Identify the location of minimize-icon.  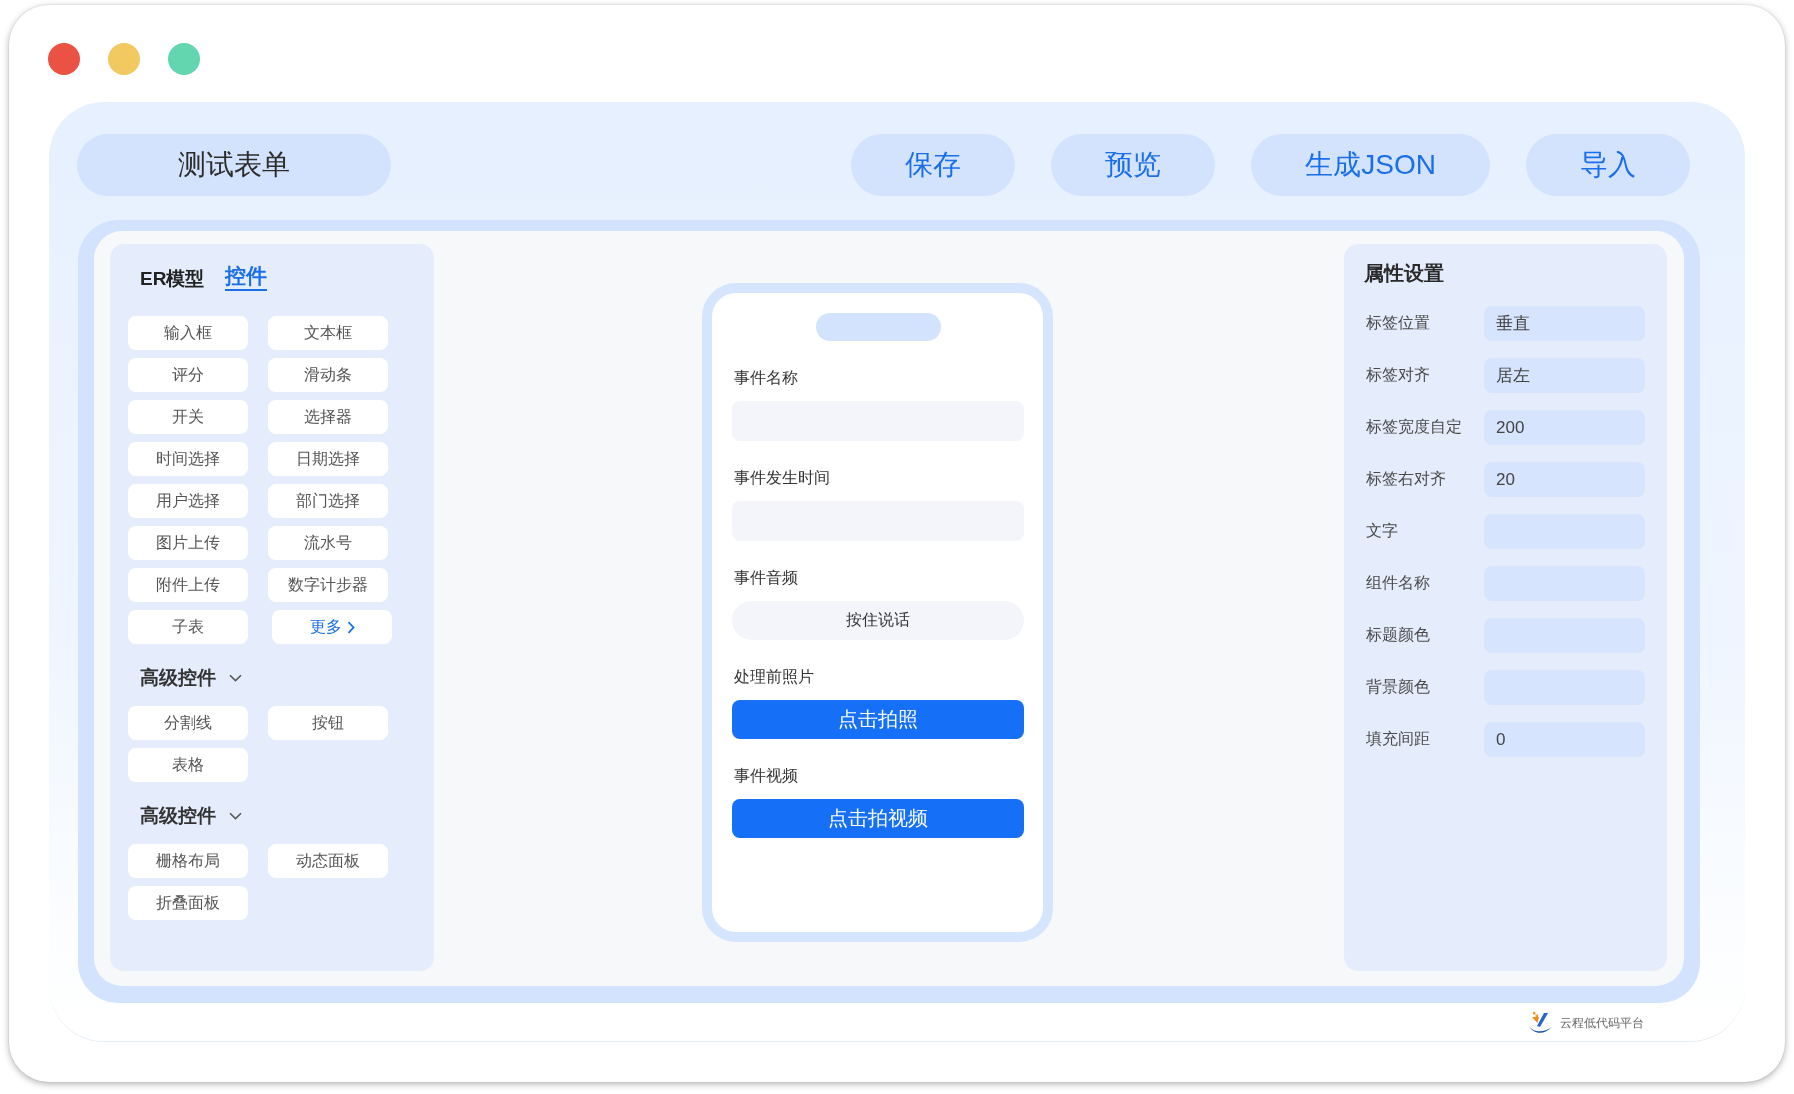
(124, 59).